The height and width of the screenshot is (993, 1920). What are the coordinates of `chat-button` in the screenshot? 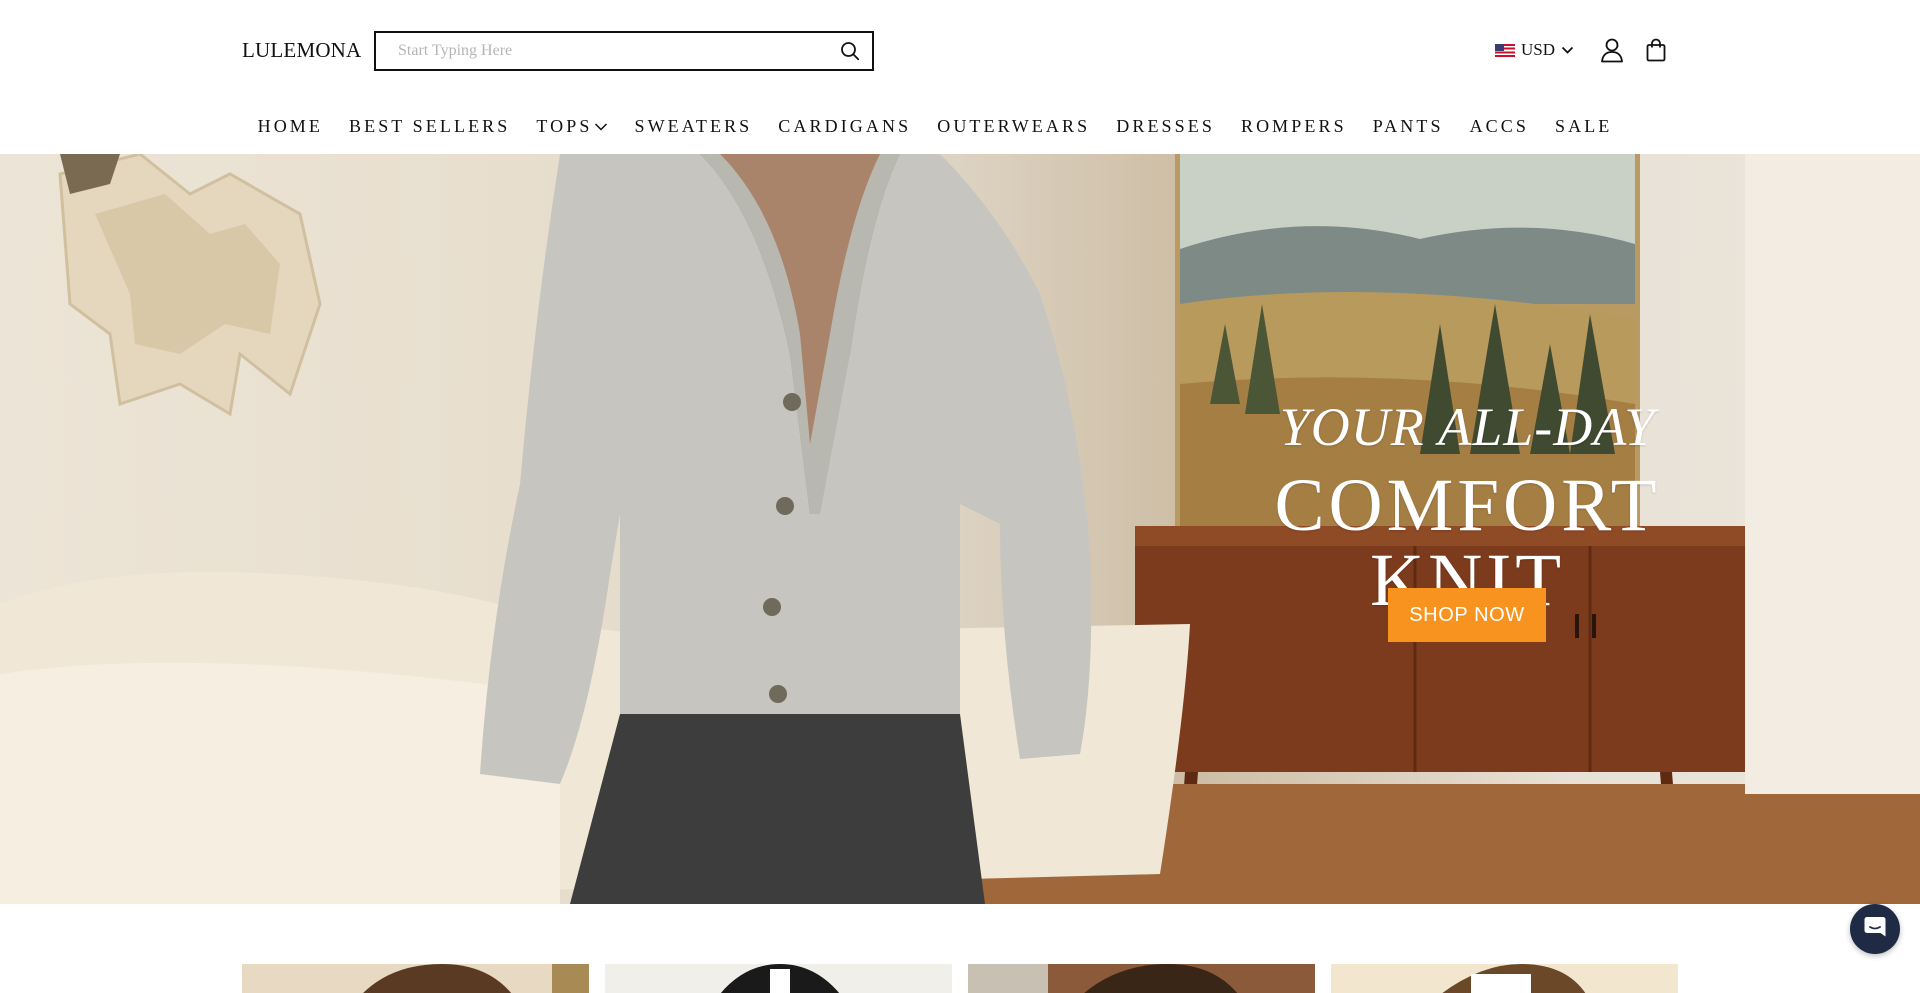 It's located at (1875, 929).